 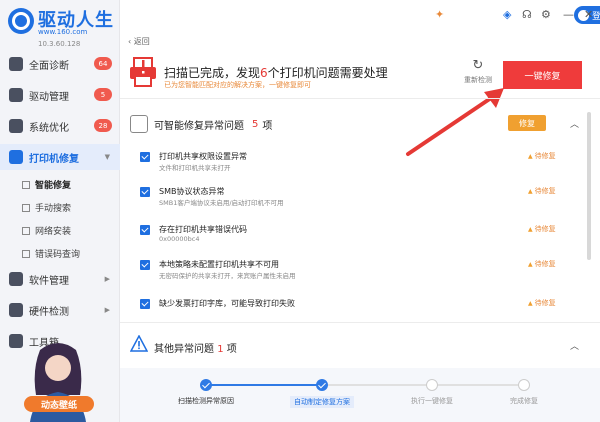 I want to click on promo-text: 动态壁纸, so click(x=59, y=405).